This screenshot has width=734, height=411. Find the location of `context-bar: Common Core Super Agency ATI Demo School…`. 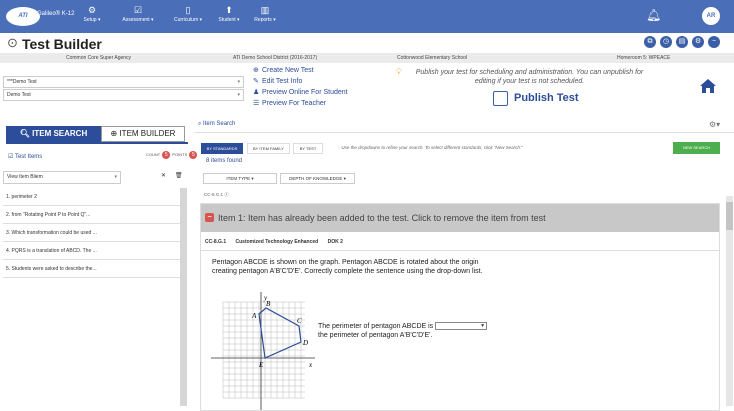

context-bar: Common Core Super Agency ATI Demo School… is located at coordinates (367, 58).